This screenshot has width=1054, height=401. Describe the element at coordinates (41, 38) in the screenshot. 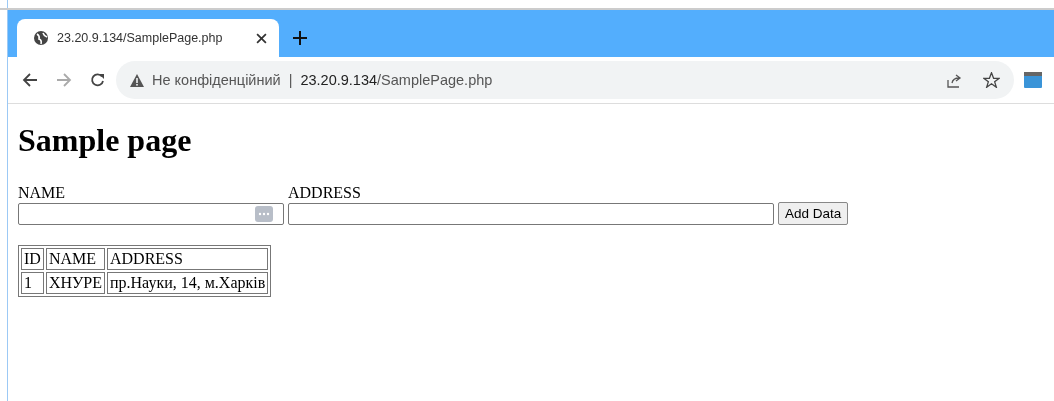

I see `globe-icon` at that location.